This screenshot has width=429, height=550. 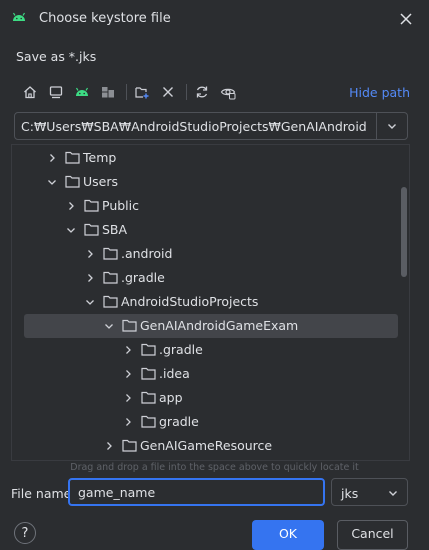 I want to click on file-name-input, so click(x=196, y=492).